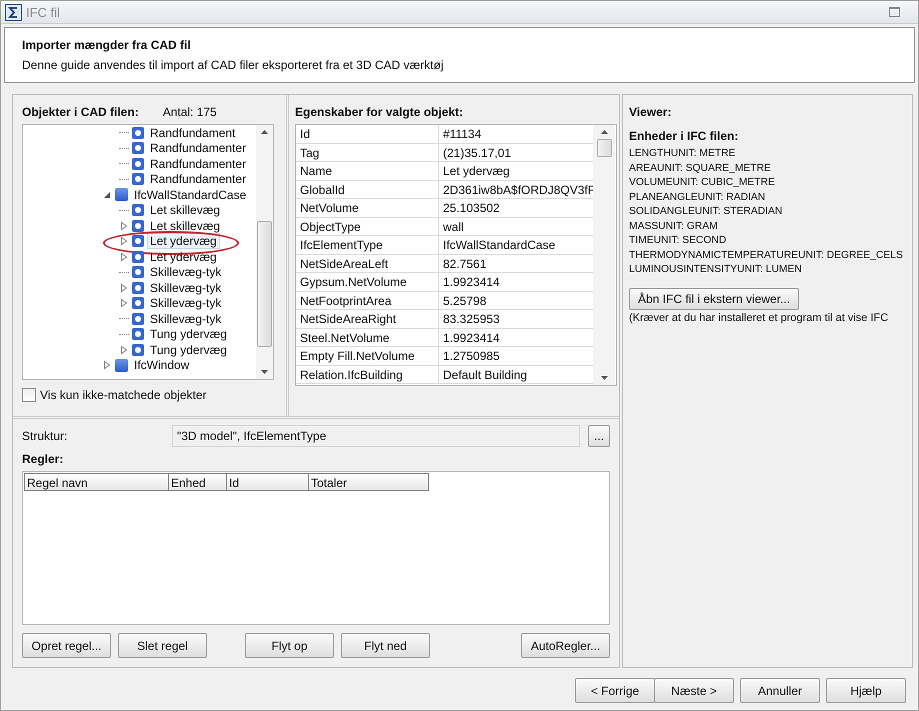 This screenshot has width=919, height=711. Describe the element at coordinates (45, 436) in the screenshot. I see `structure-label: Struktur:` at that location.